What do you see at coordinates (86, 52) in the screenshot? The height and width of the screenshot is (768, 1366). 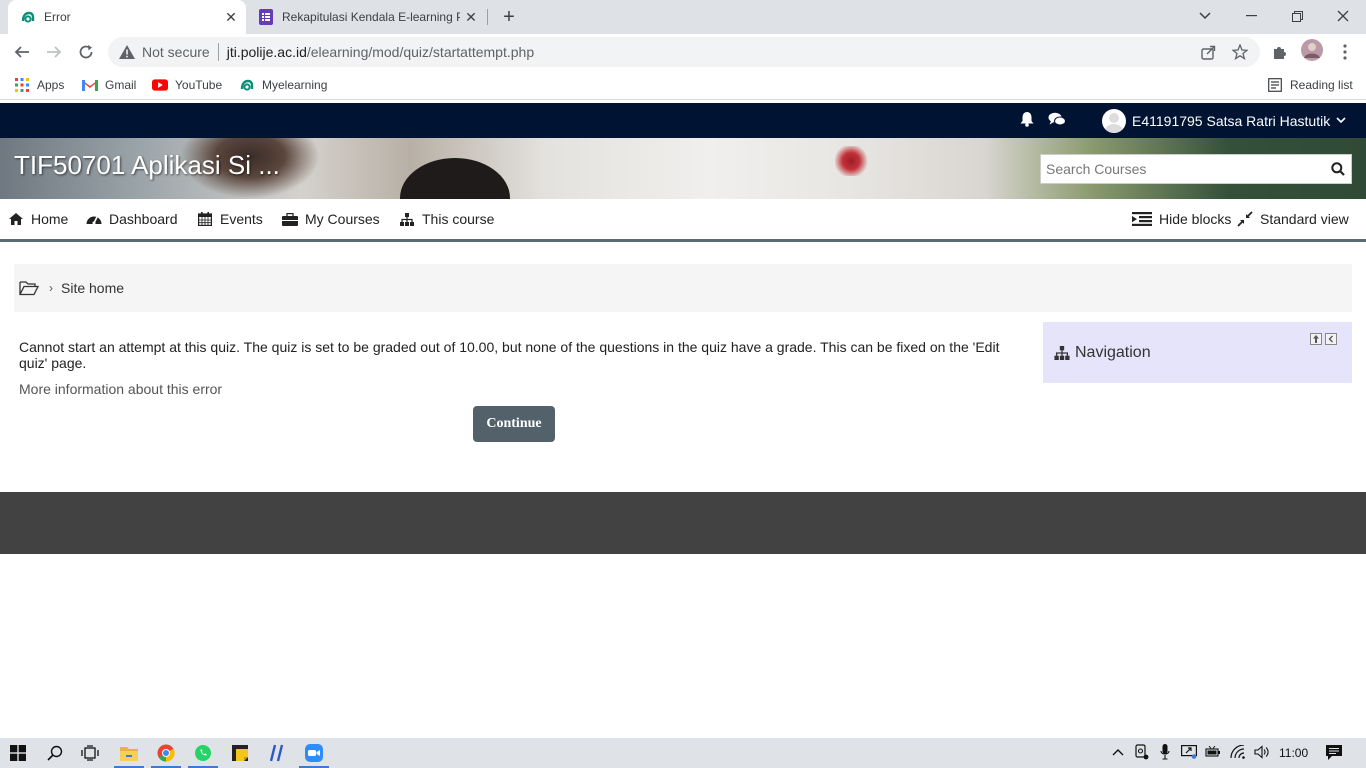 I see `reload-icon` at bounding box center [86, 52].